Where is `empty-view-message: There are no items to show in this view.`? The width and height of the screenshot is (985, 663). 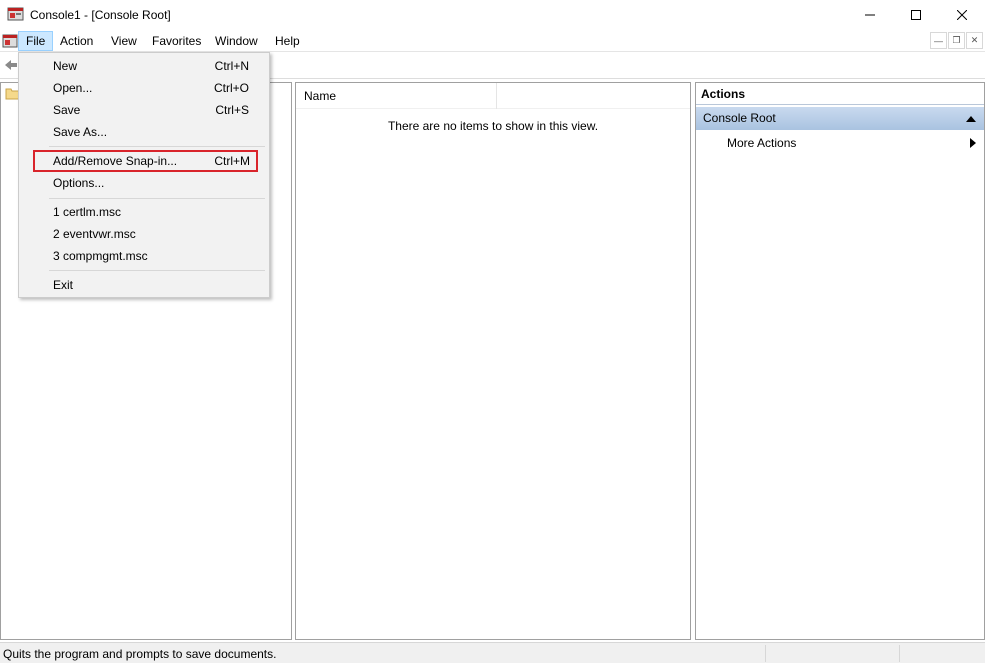 empty-view-message: There are no items to show in this view. is located at coordinates (493, 126).